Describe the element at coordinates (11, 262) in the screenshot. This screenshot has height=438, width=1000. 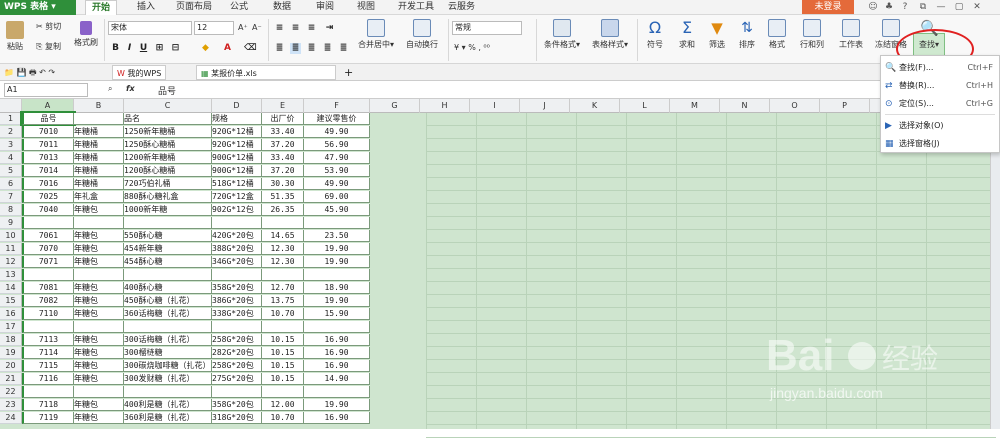
I see `row-header: 12` at that location.